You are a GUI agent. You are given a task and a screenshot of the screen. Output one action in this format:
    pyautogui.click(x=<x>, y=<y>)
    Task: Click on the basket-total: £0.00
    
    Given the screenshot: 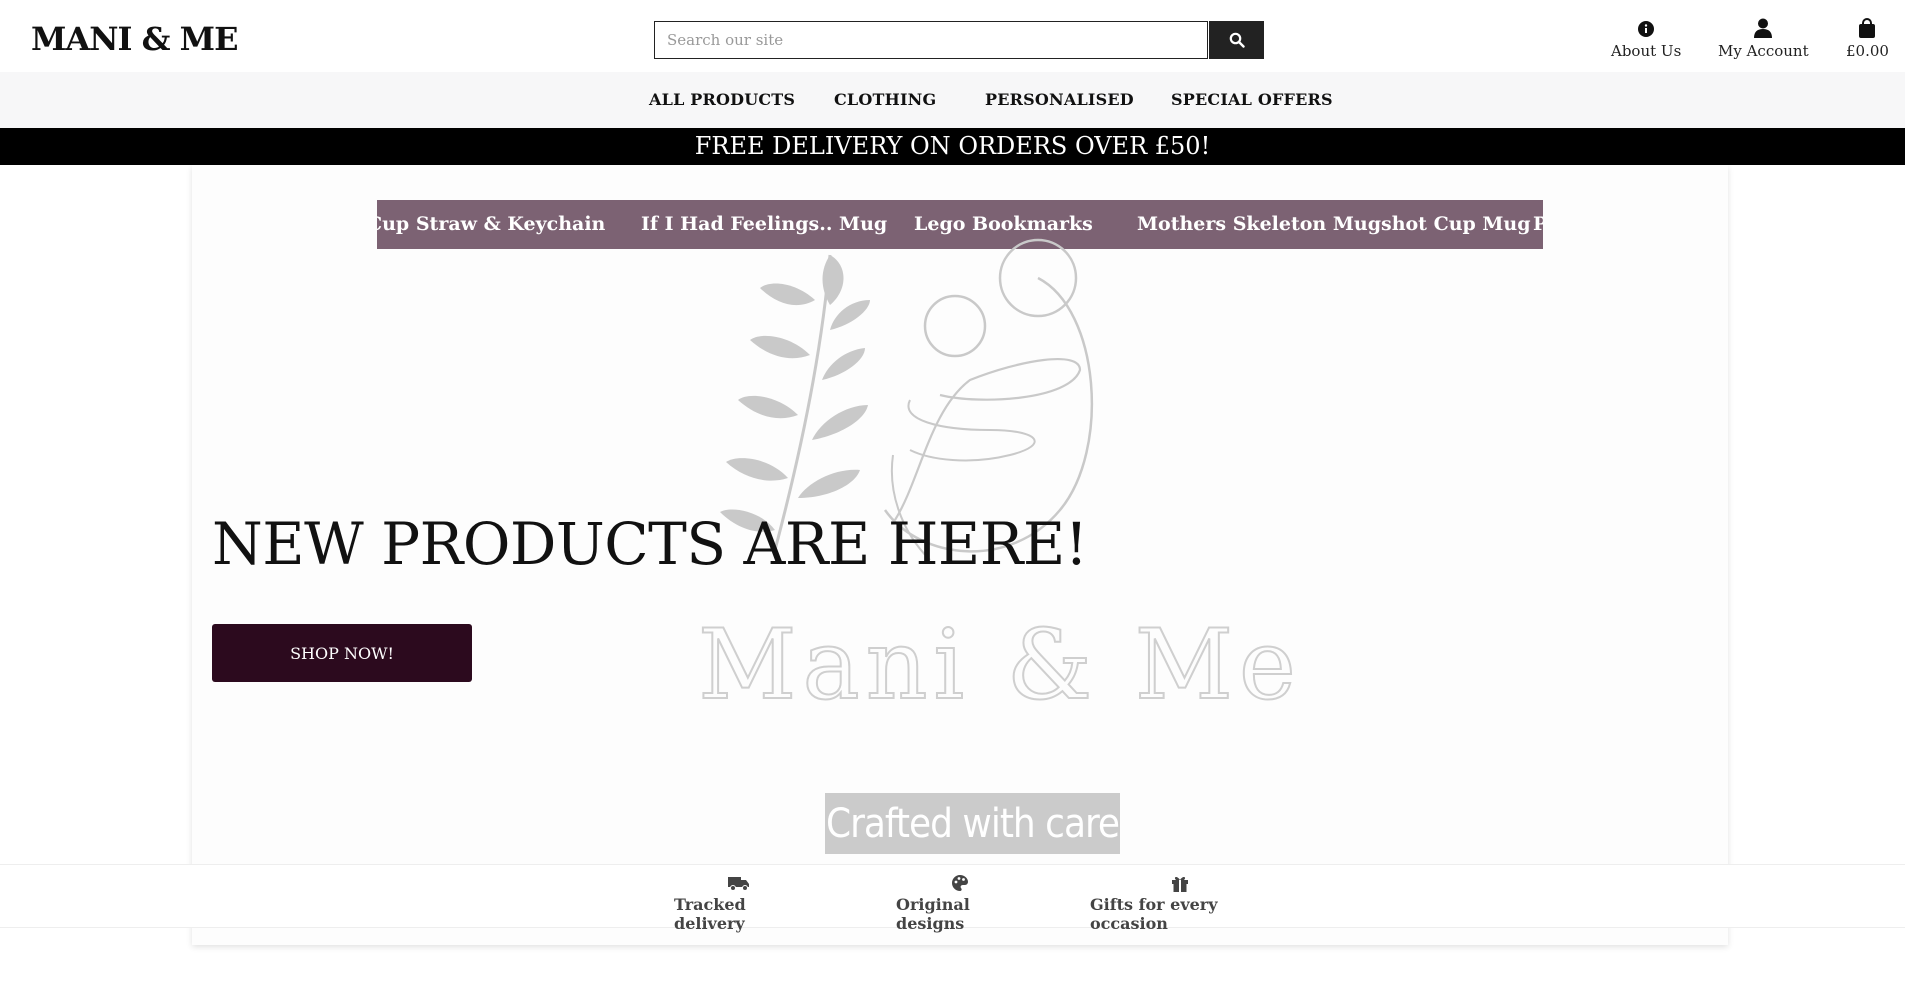 What is the action you would take?
    pyautogui.click(x=1867, y=51)
    